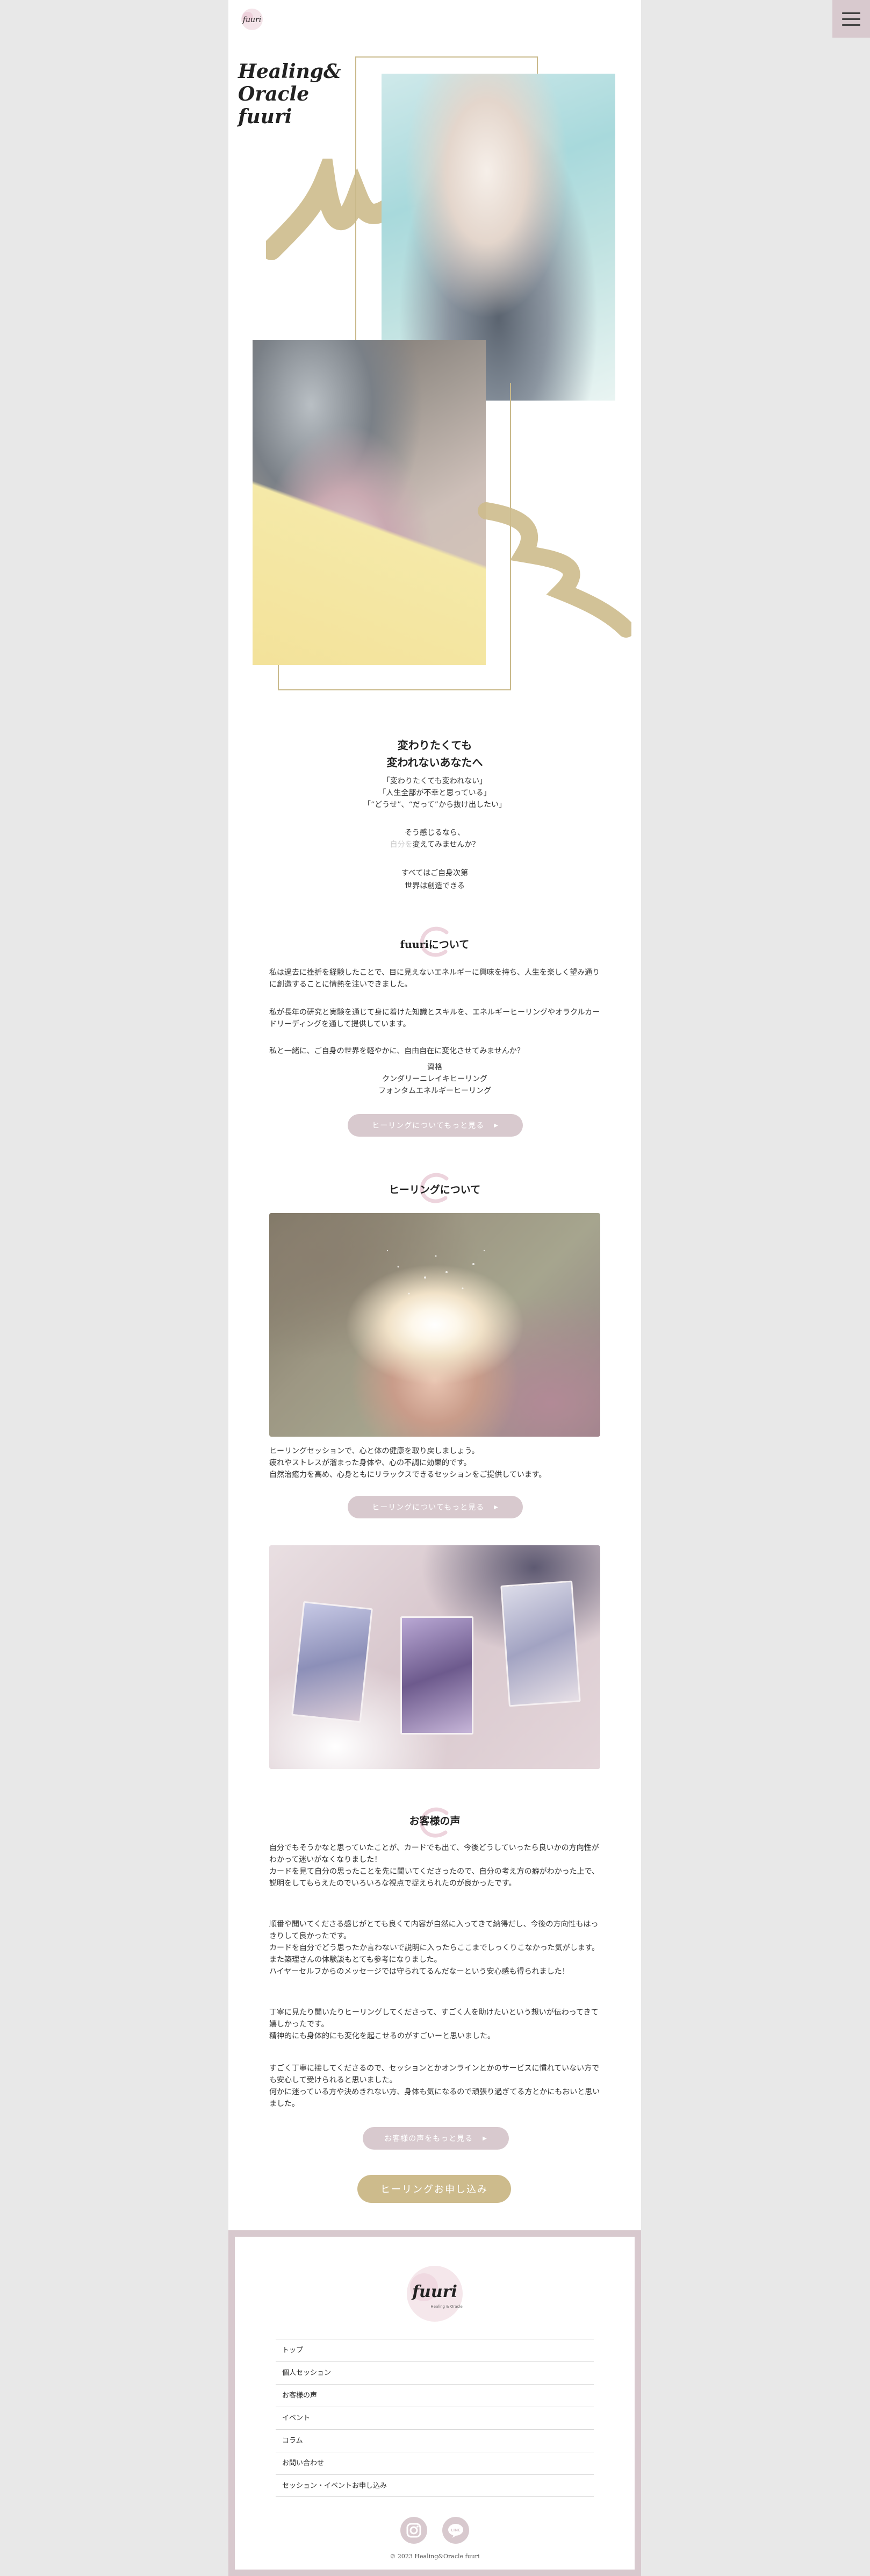  What do you see at coordinates (554, 570) in the screenshot?
I see `gold-brush-stroke-bottom` at bounding box center [554, 570].